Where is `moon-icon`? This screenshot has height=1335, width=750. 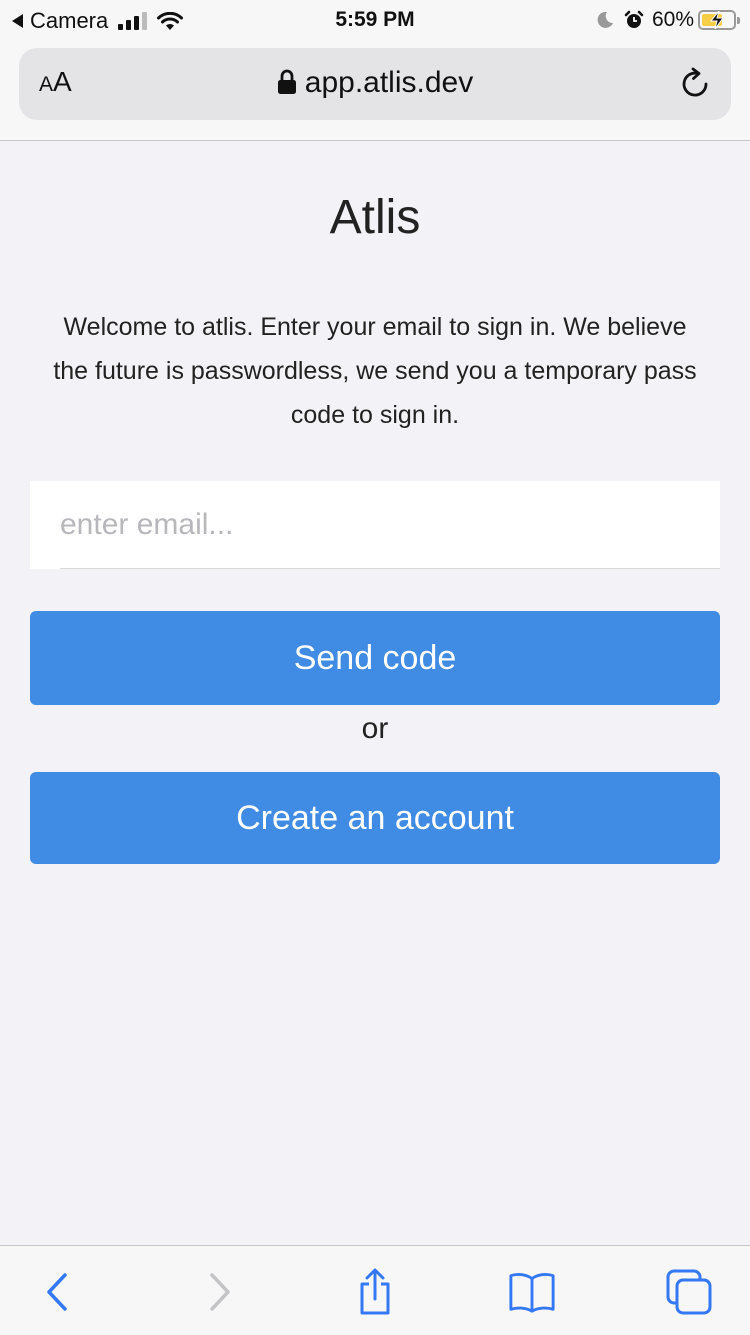
moon-icon is located at coordinates (605, 19).